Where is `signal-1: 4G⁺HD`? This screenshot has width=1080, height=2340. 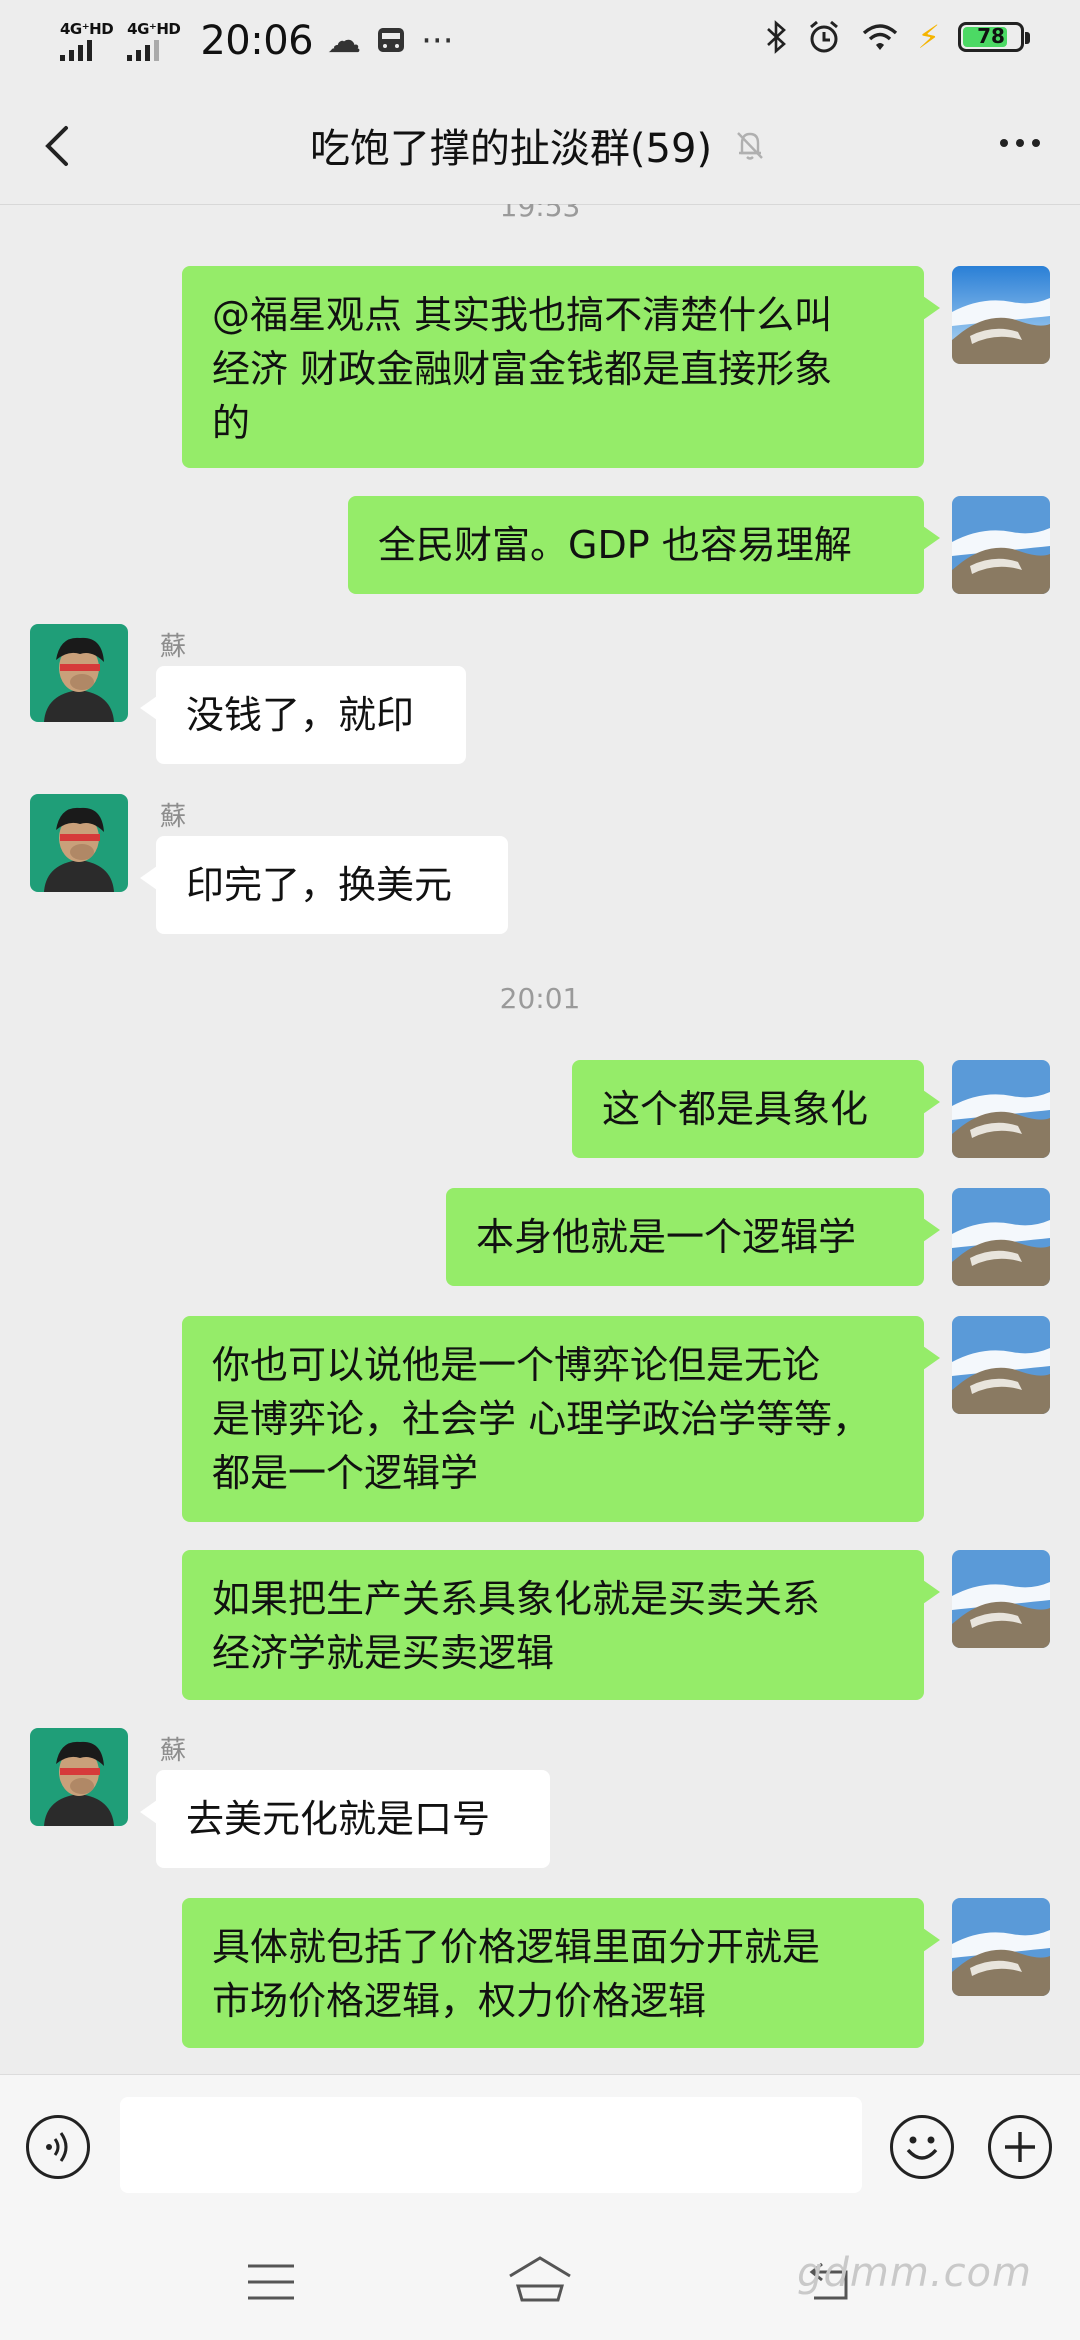 signal-1: 4G⁺HD is located at coordinates (87, 40).